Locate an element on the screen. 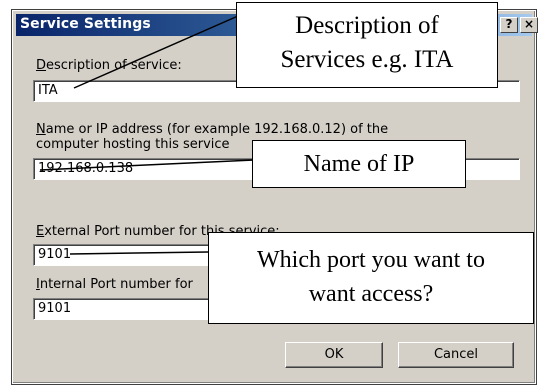 Image resolution: width=540 pixels, height=388 pixels. description-callout-line1: Description of is located at coordinates (367, 25).